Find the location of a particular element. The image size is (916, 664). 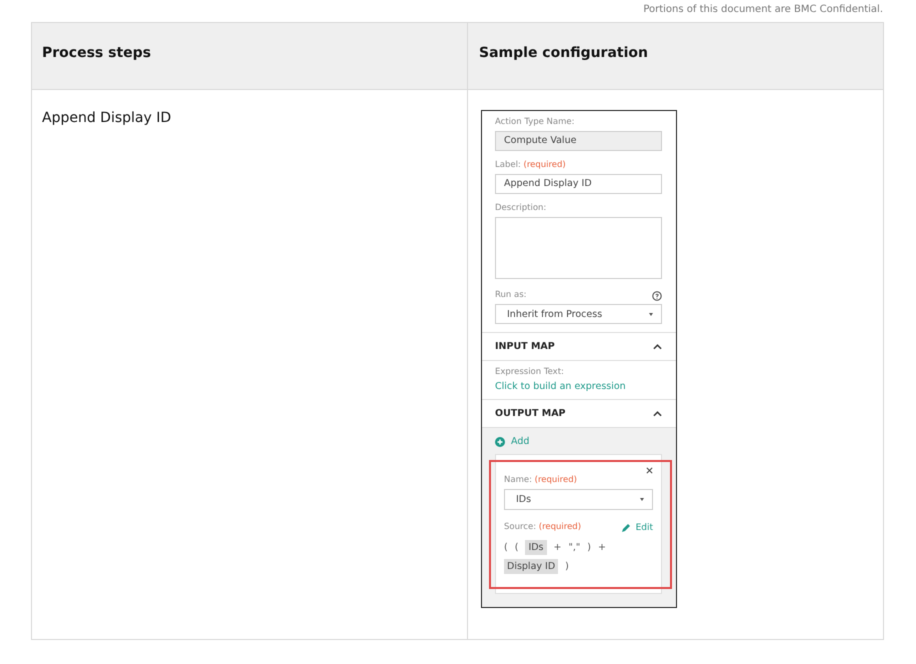

input-field: Compute Value is located at coordinates (578, 141).